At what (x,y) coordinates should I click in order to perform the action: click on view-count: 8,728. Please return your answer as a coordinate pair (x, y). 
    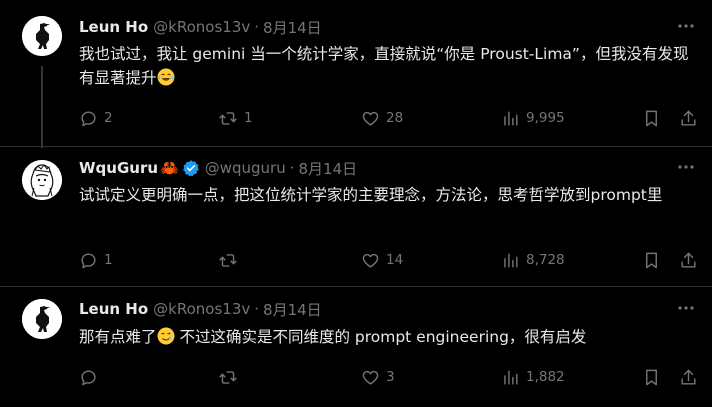
    Looking at the image, I should click on (545, 260).